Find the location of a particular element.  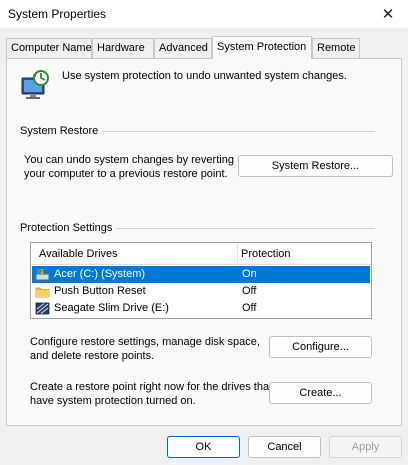

system-restore-description-line1: You can undo system changes by reverting is located at coordinates (129, 160).